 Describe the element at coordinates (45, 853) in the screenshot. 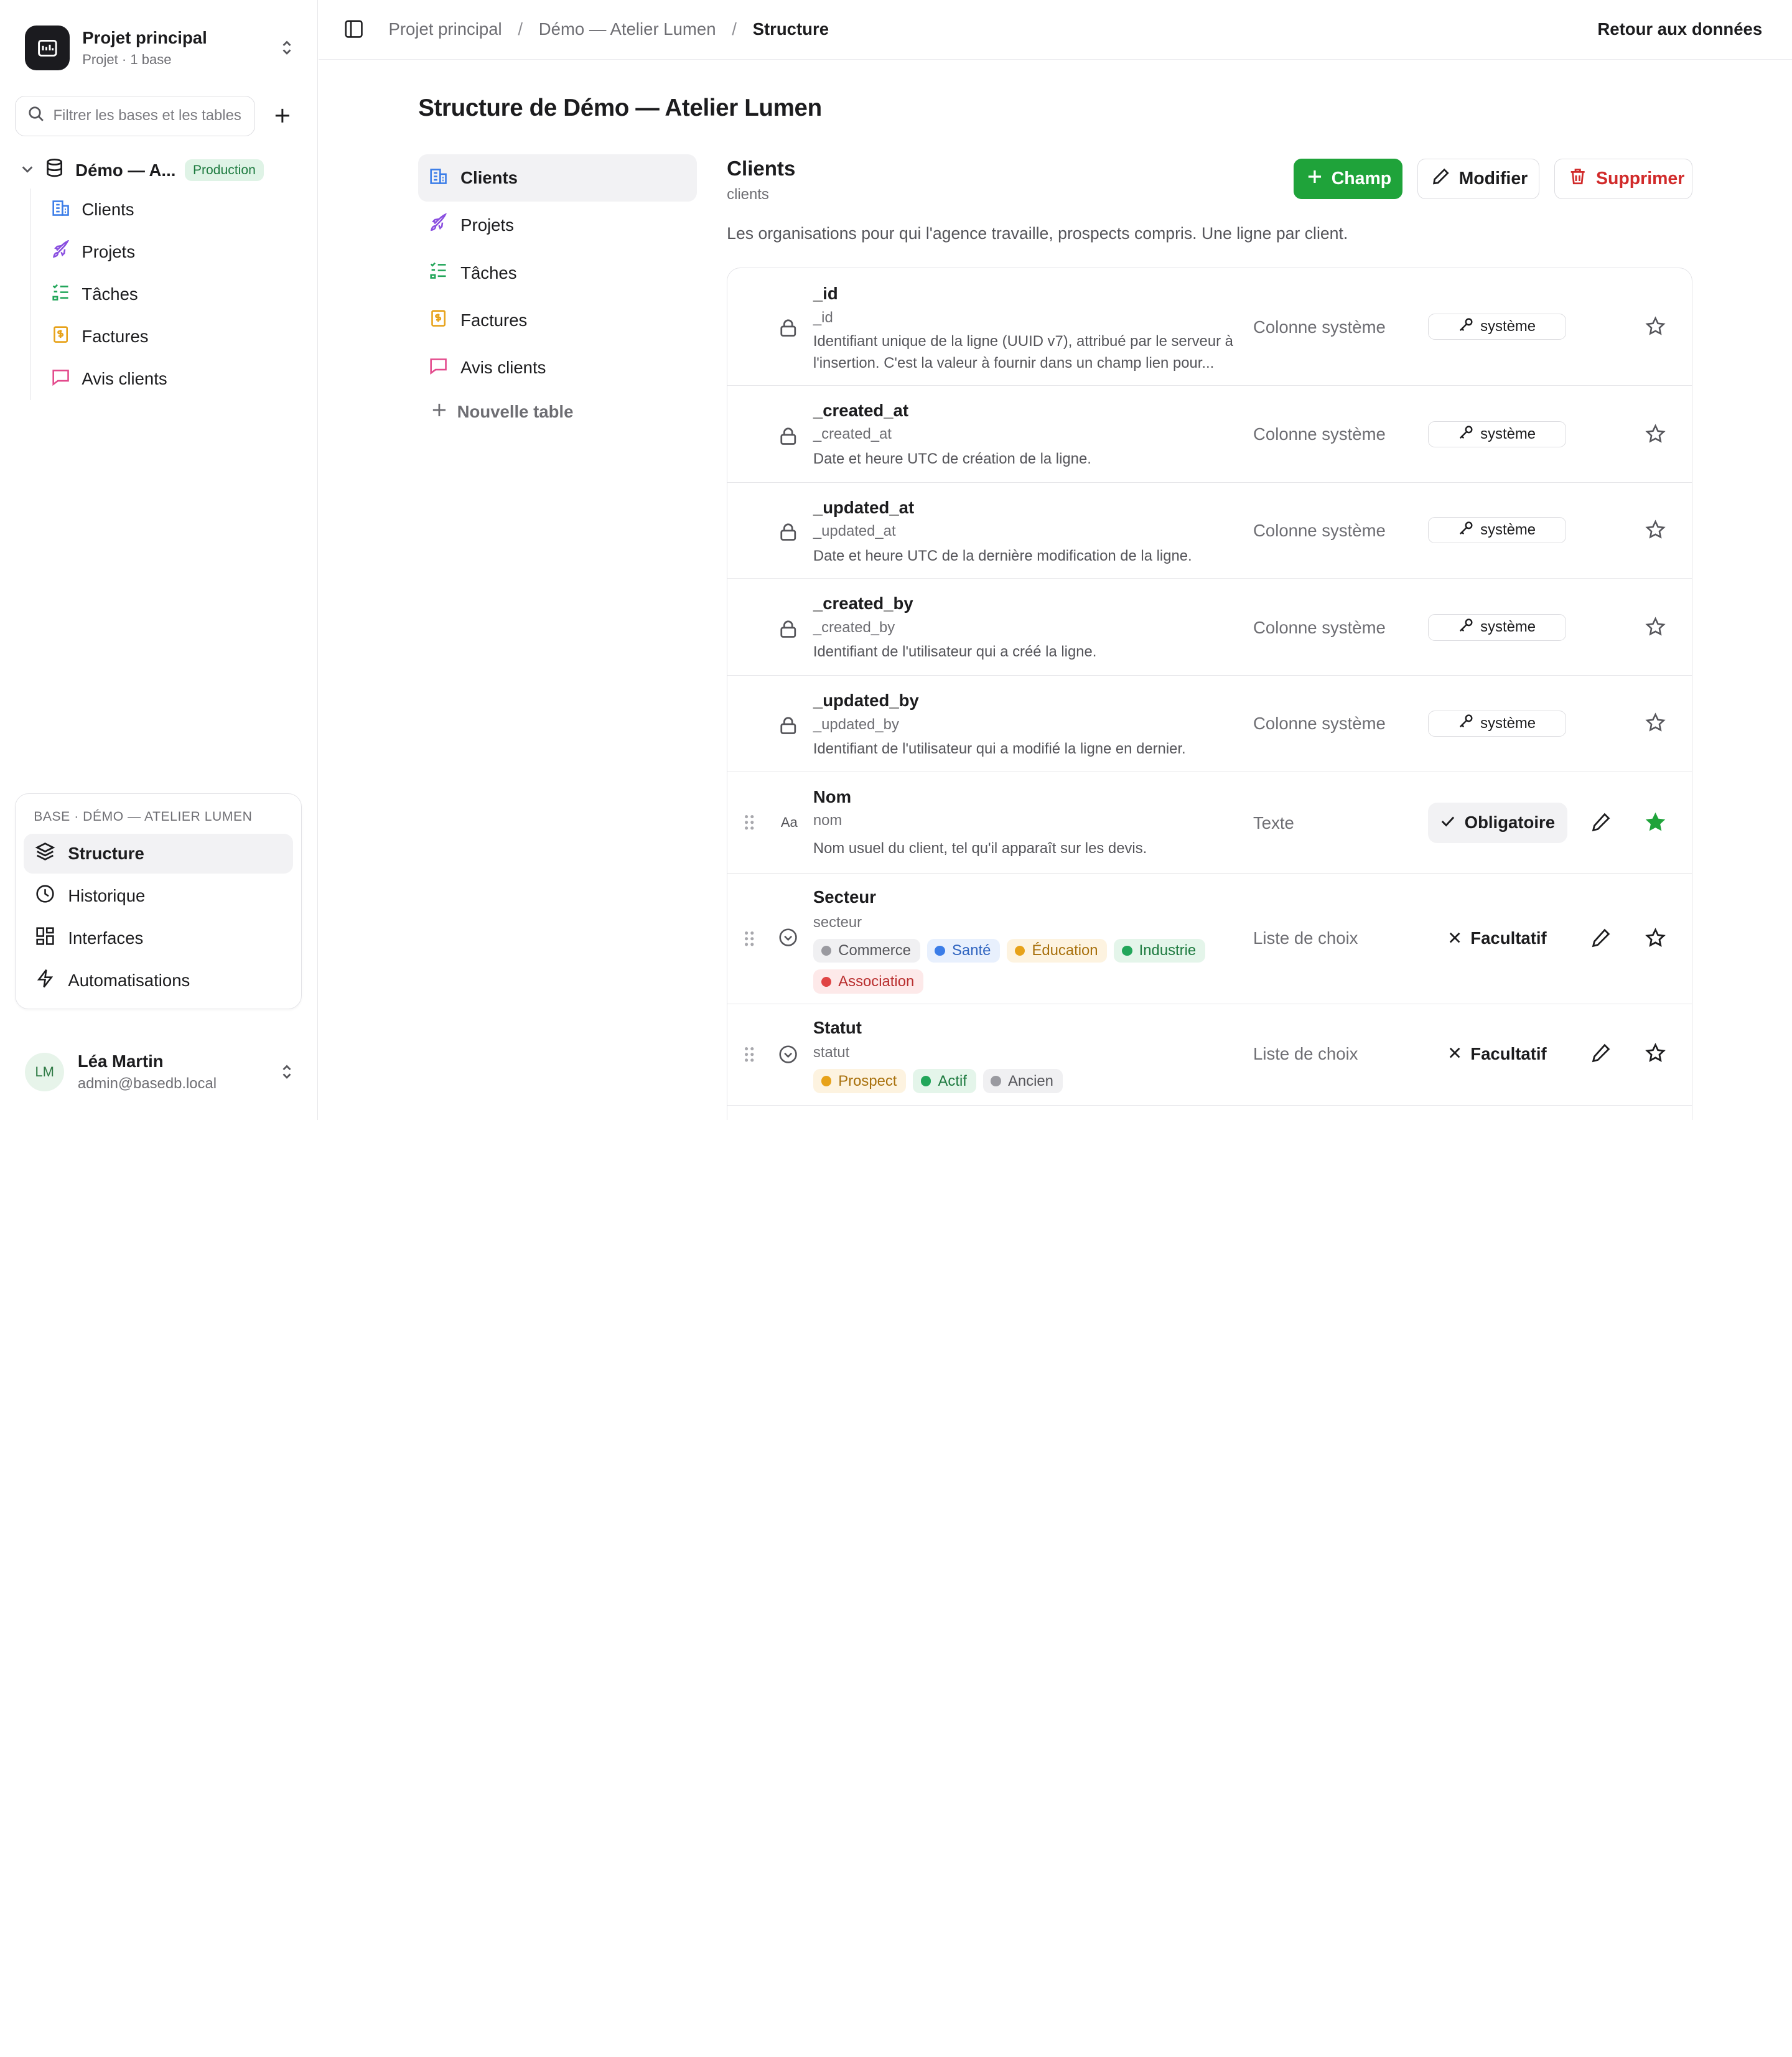

I see `layers-icon` at that location.